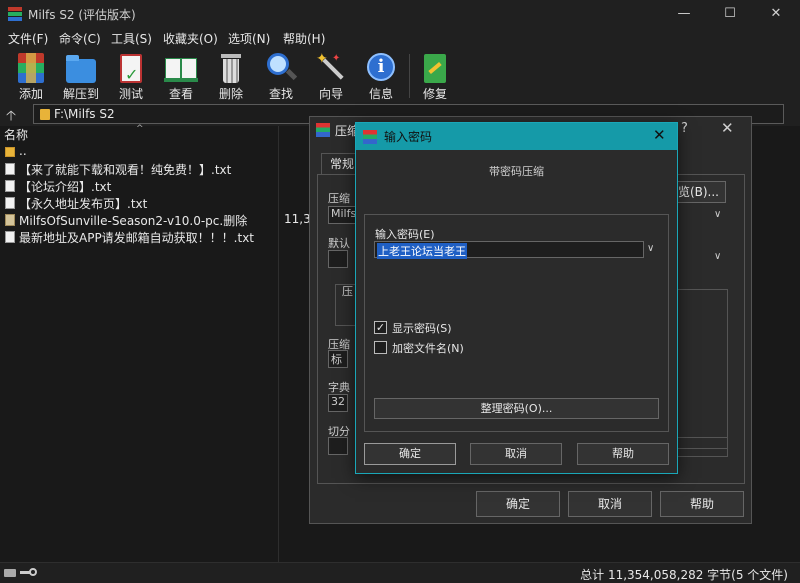 This screenshot has height=583, width=800. Describe the element at coordinates (380, 347) in the screenshot. I see `encrypt-filenames-checkbox` at that location.